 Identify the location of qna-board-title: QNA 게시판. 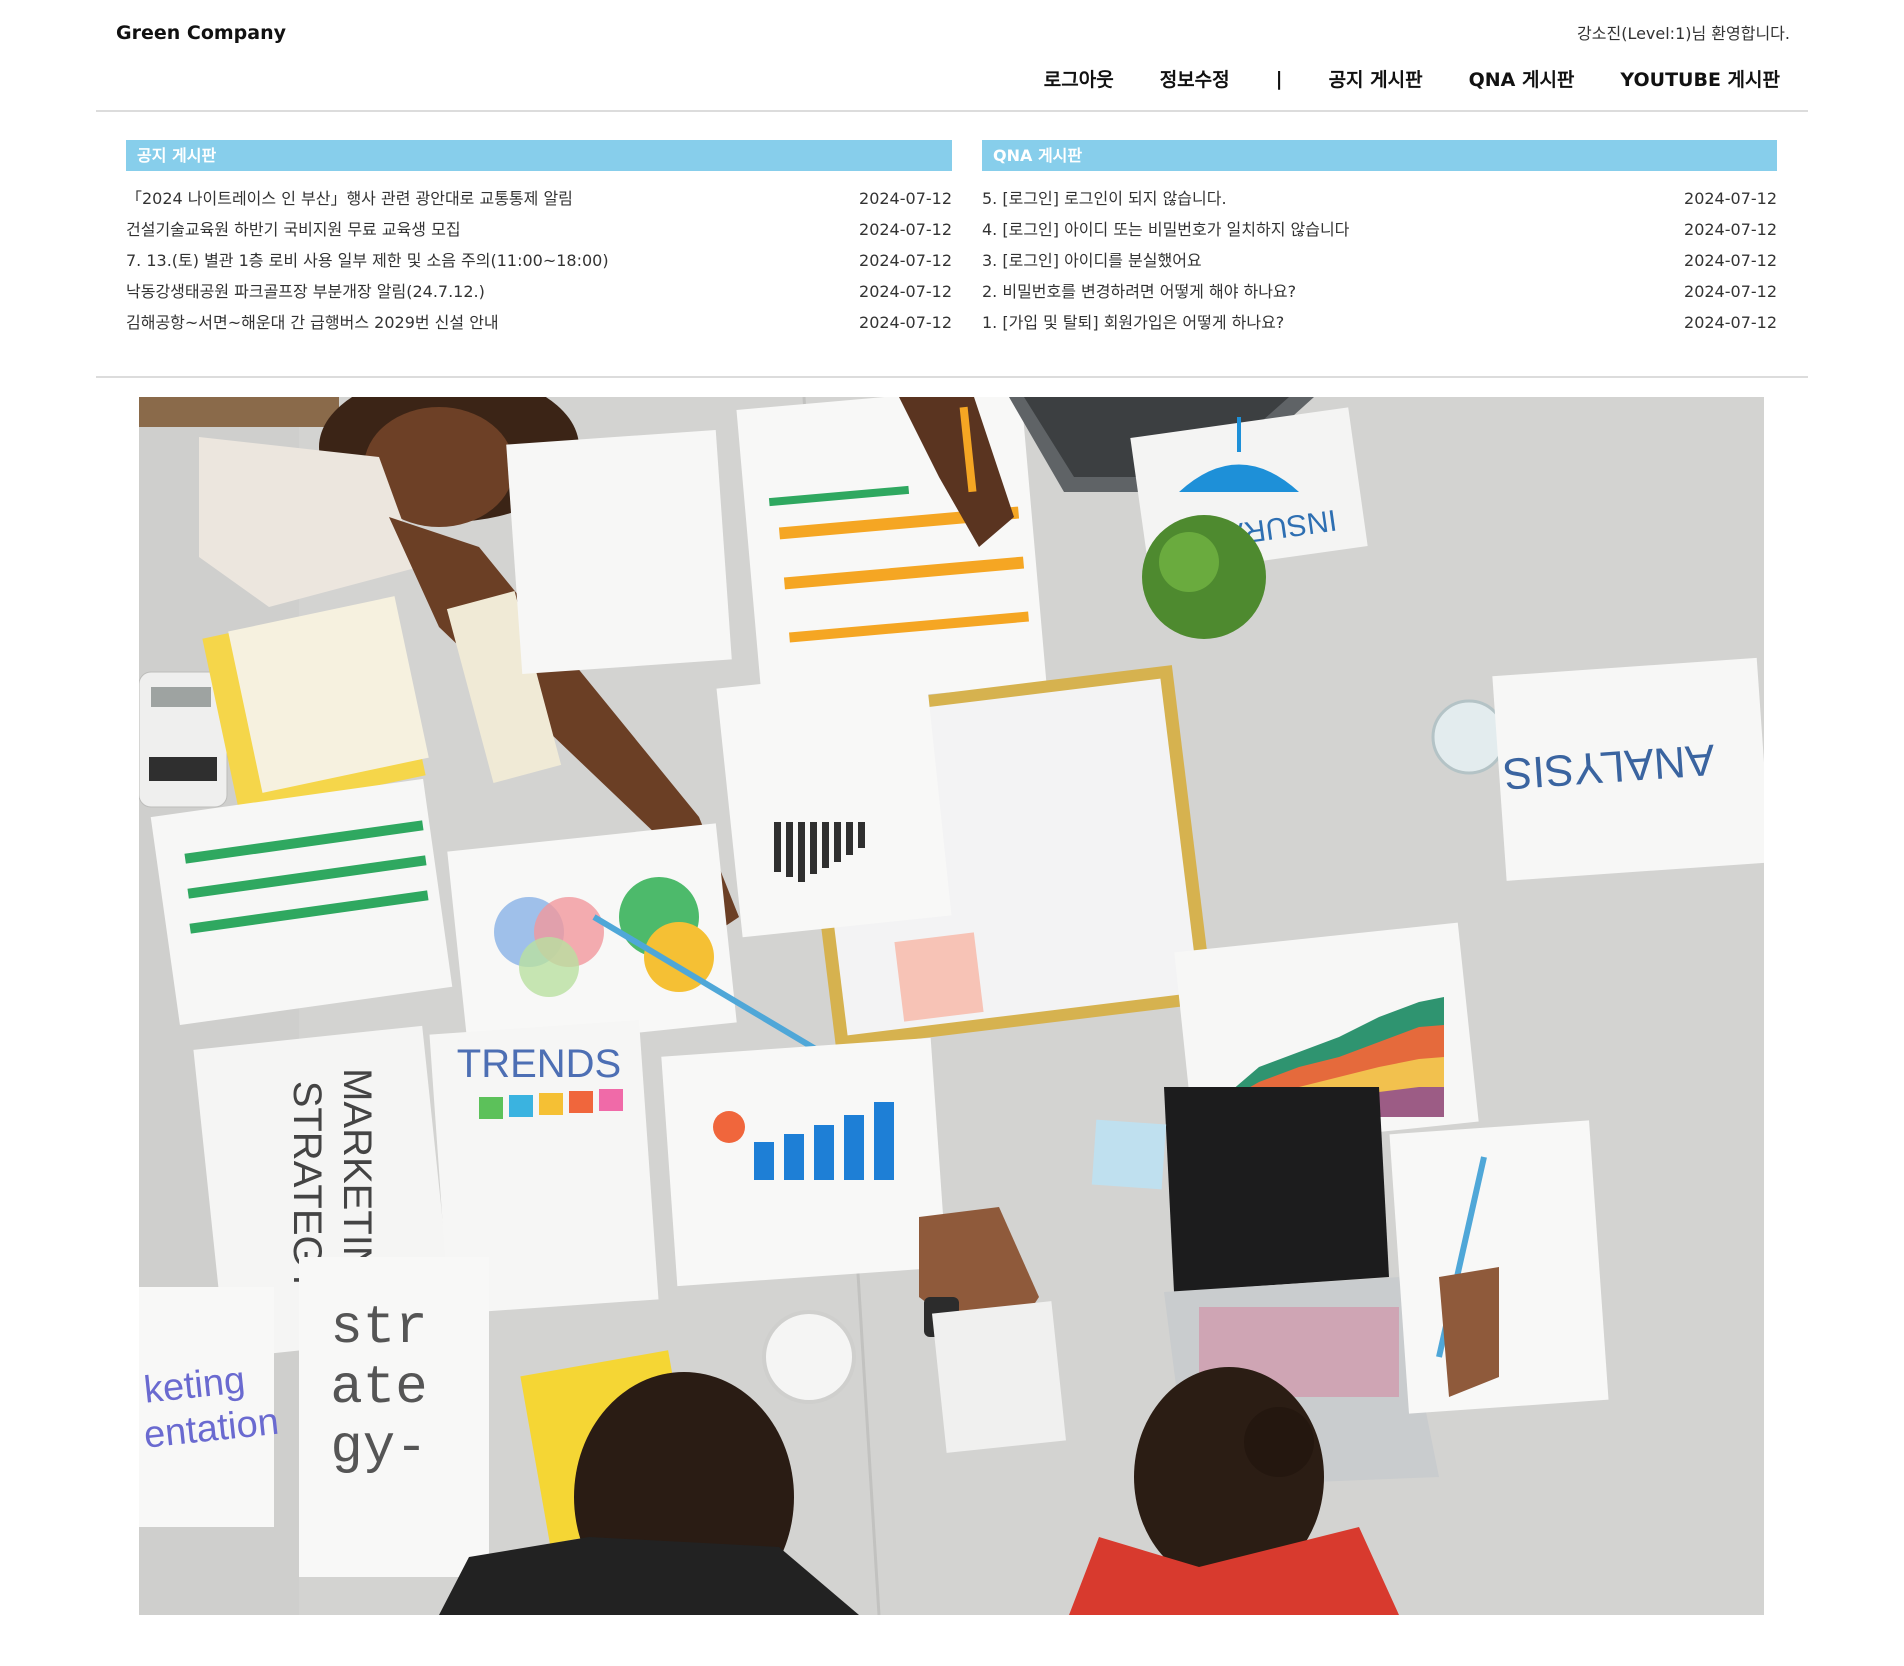
(1379, 155).